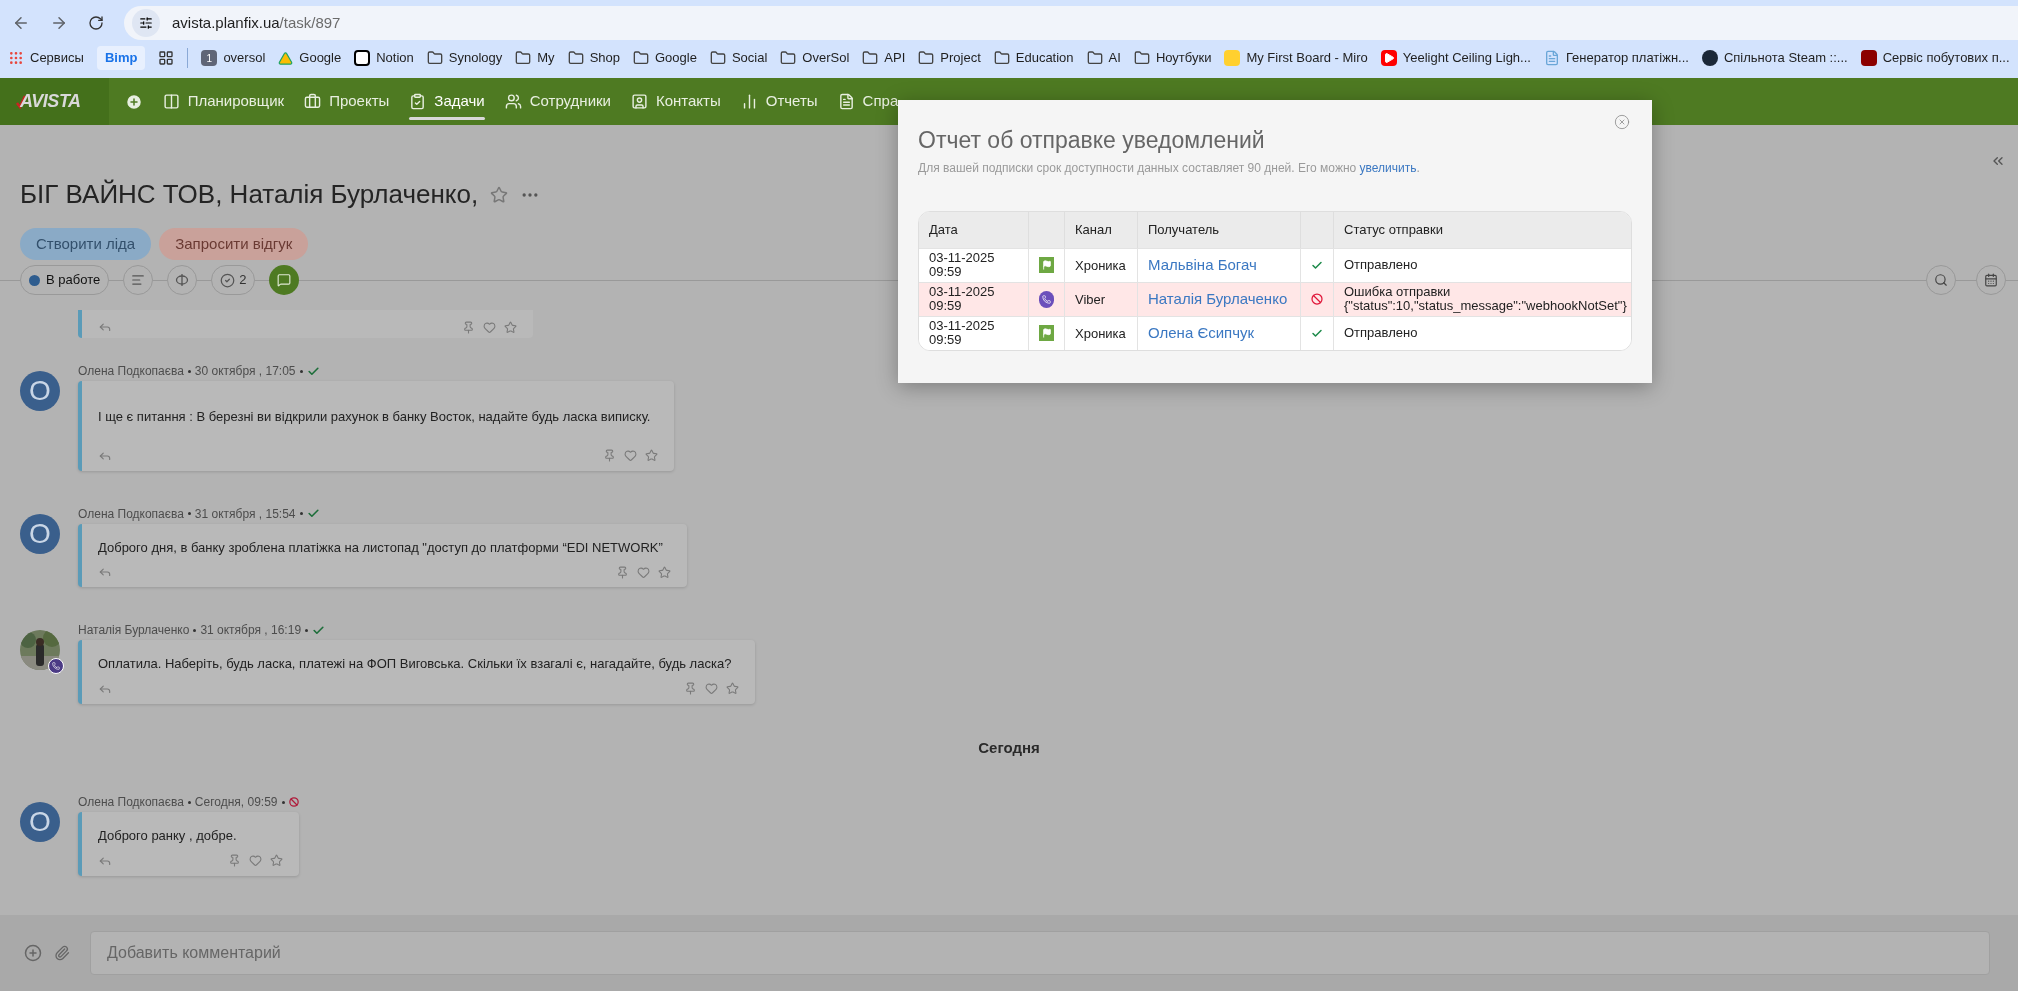 Image resolution: width=2018 pixels, height=991 pixels. I want to click on nav-tab: Задачи, so click(459, 101).